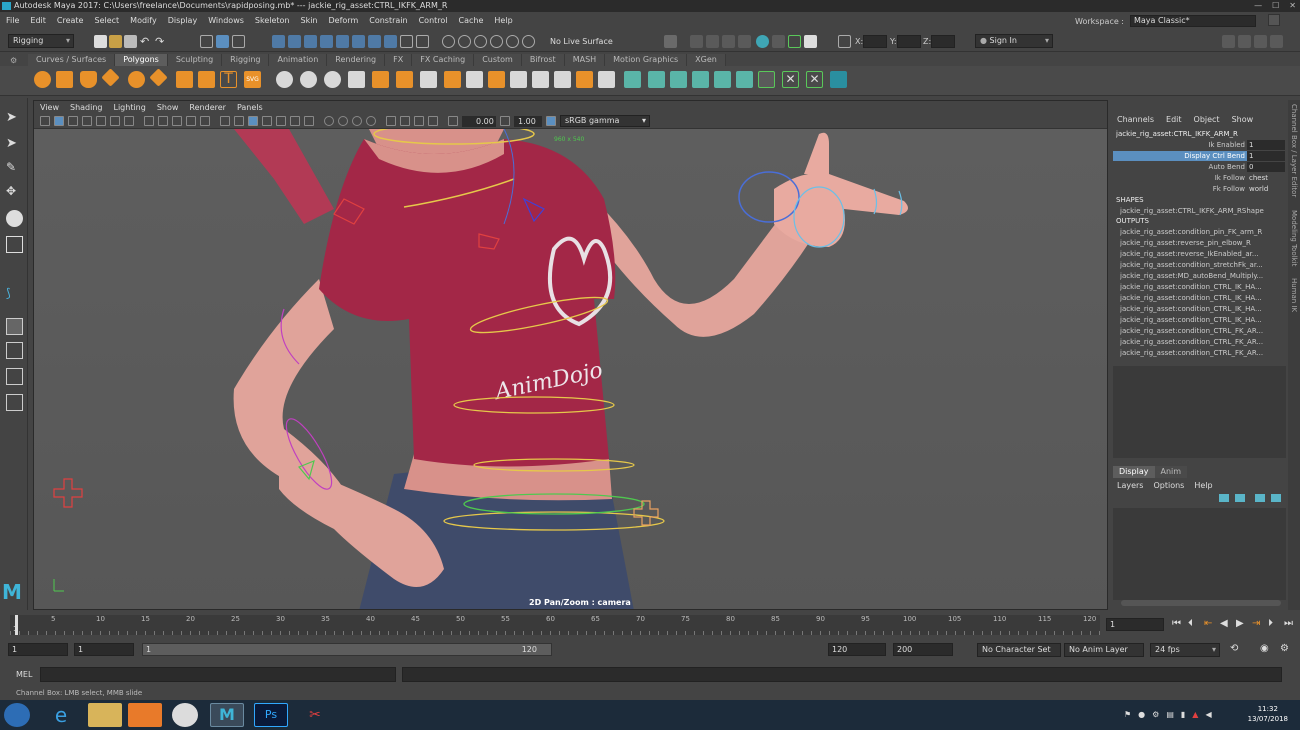 The width and height of the screenshot is (1300, 730). I want to click on screen-space-ao-icon, so click(329, 121).